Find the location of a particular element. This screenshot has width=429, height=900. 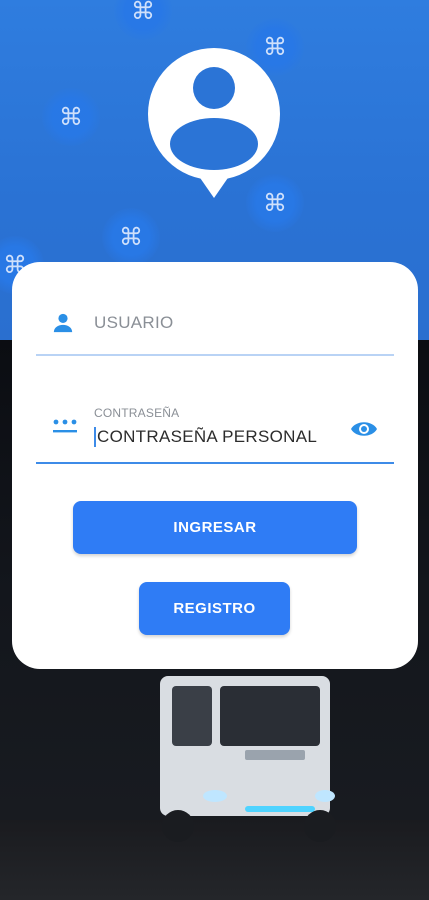

password-input: CONTRASEÑA PERSONAL is located at coordinates (205, 437).